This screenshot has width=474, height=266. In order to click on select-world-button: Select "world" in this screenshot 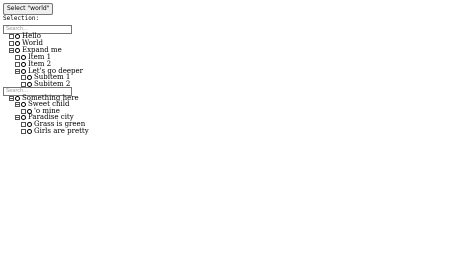, I will do `click(28, 9)`.